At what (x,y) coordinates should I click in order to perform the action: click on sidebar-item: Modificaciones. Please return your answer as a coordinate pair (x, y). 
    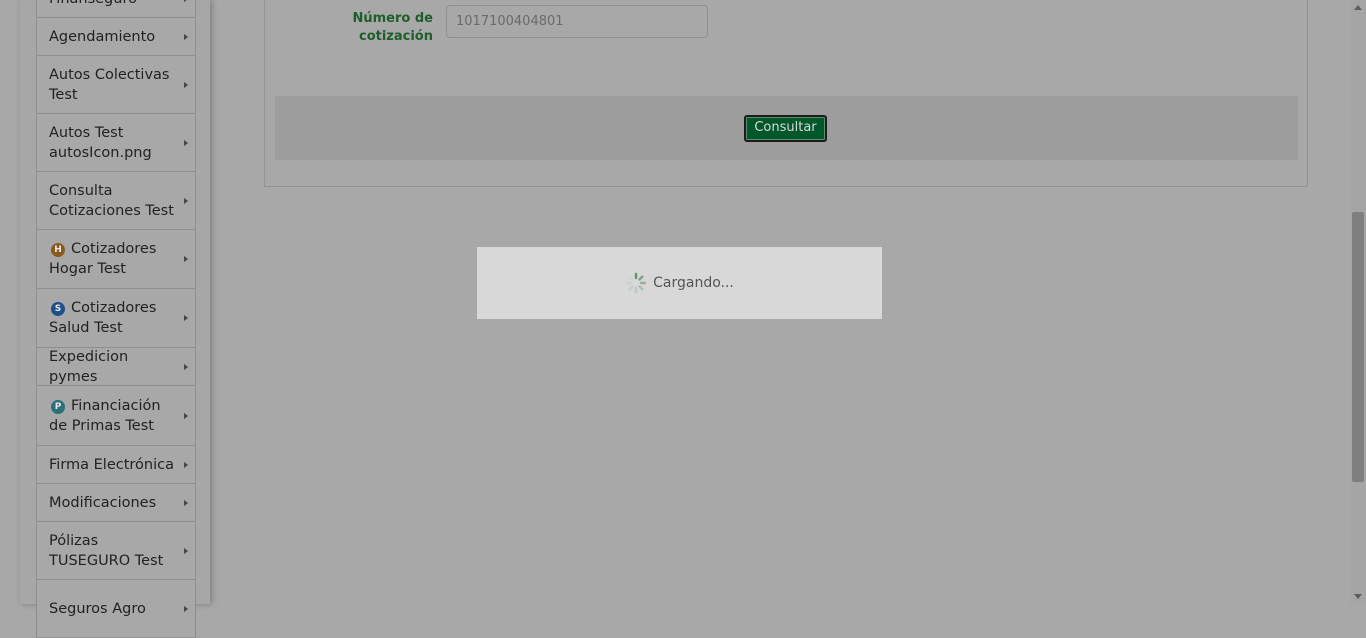
    Looking at the image, I should click on (116, 503).